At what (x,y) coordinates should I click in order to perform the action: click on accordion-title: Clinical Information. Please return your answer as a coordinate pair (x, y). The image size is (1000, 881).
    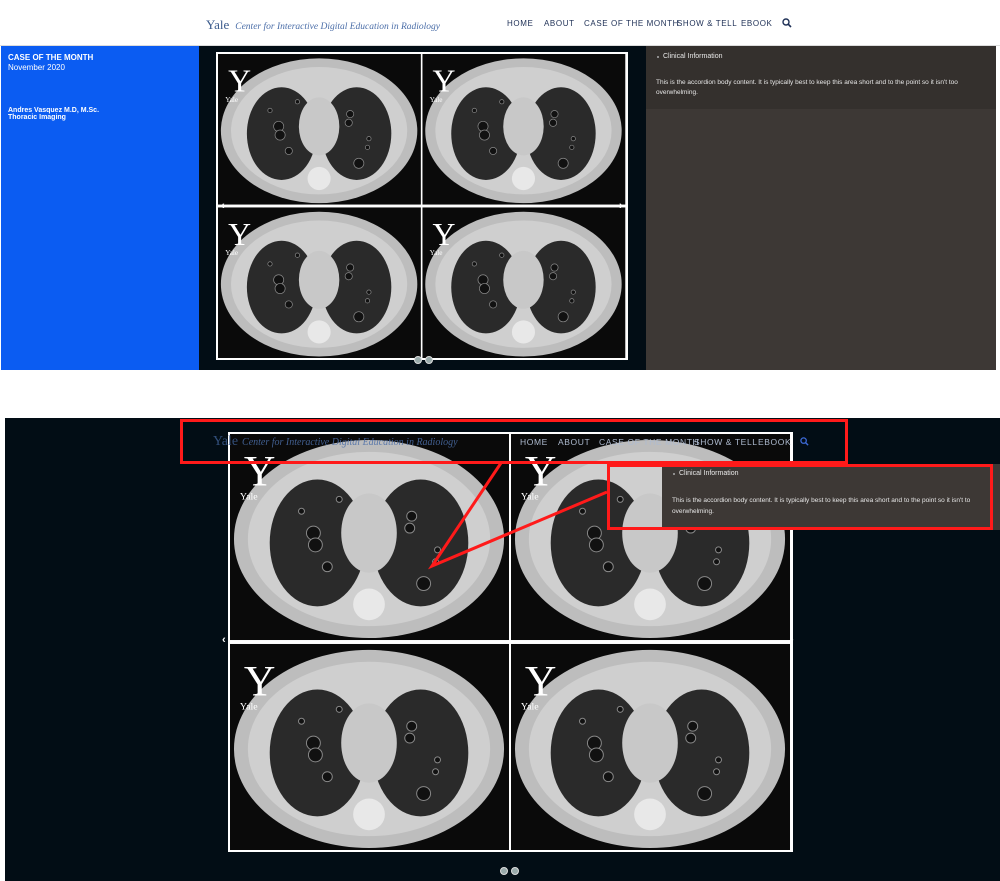
    Looking at the image, I should click on (693, 56).